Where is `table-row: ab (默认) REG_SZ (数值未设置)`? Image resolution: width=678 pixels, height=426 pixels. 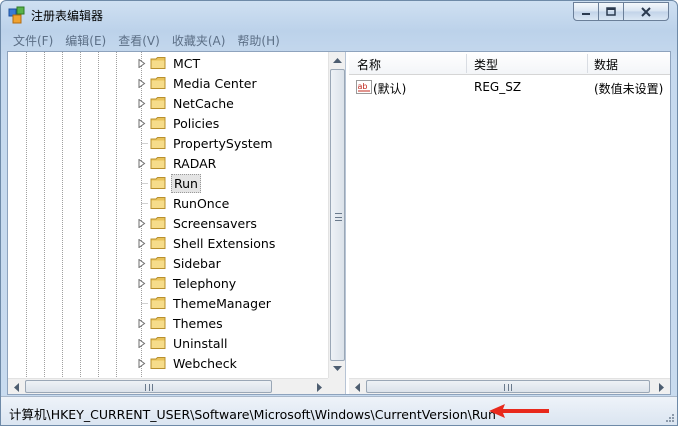 table-row: ab (默认) REG_SZ (数值未设置) is located at coordinates (509, 88).